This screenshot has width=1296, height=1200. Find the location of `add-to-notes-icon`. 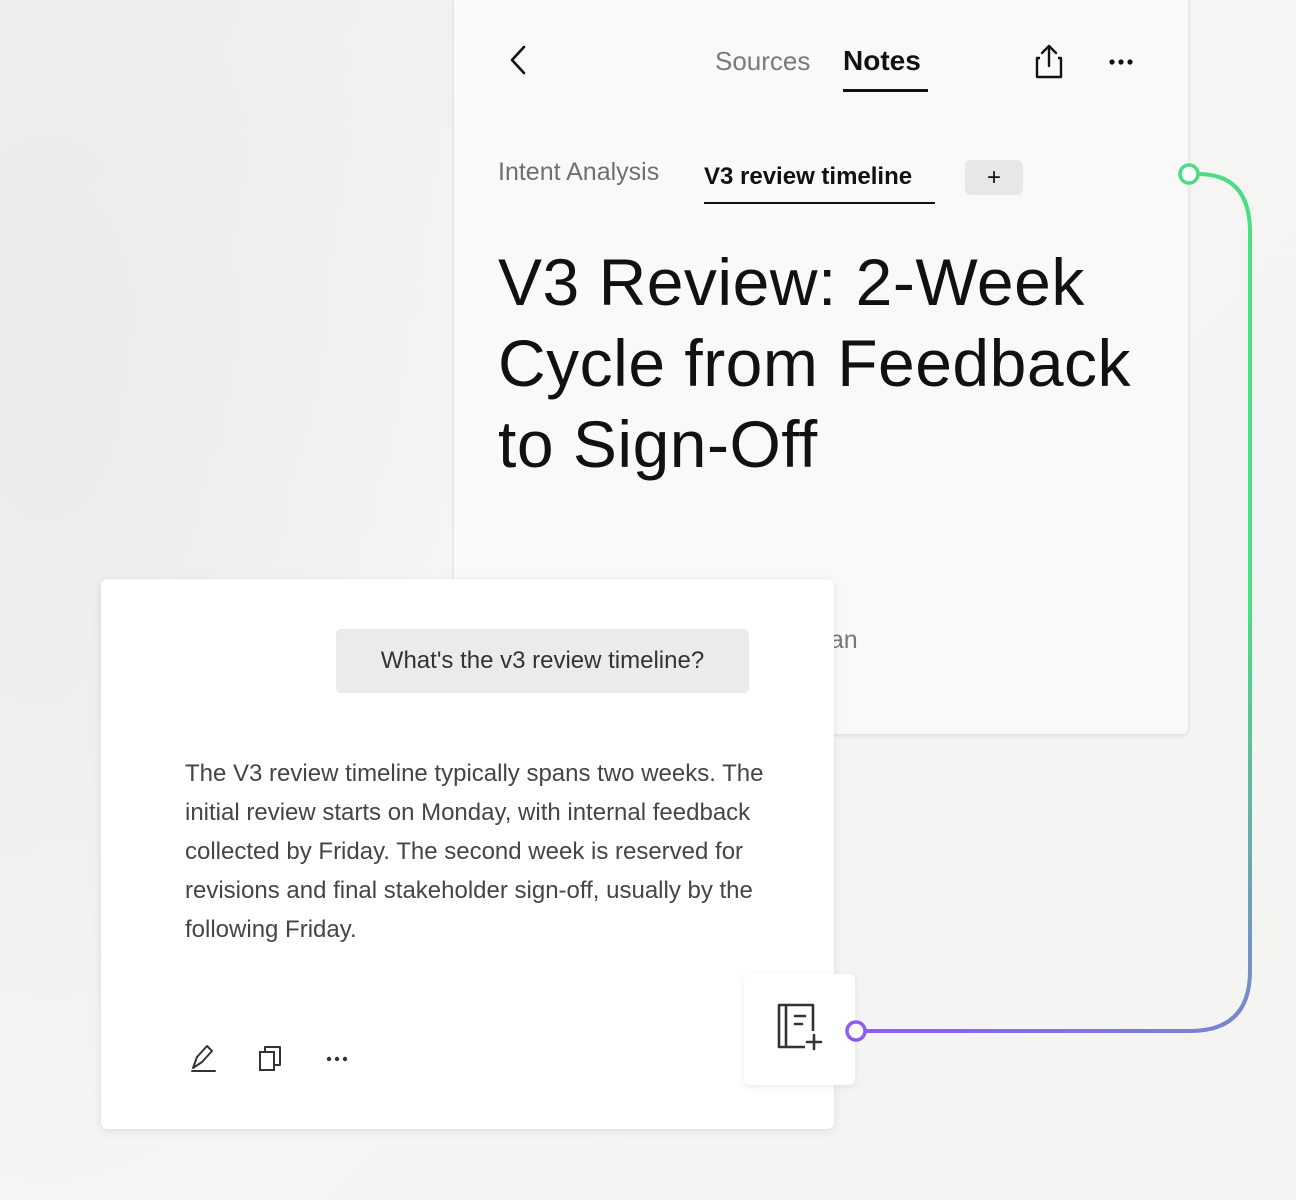

add-to-notes-icon is located at coordinates (800, 1029).